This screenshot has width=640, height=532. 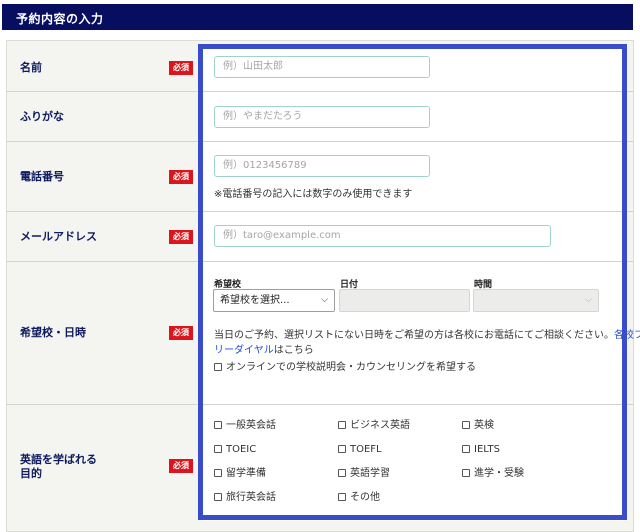 I want to click on furigana-label: ふりがな, so click(x=42, y=116).